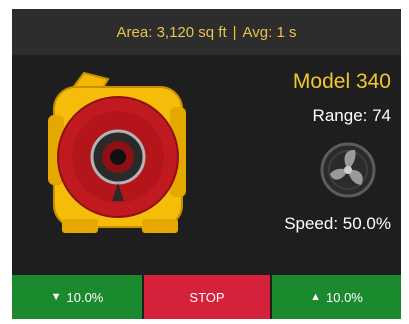 The height and width of the screenshot is (324, 409). I want to click on device-info: Model 340 Range: 74, so click(342, 98).